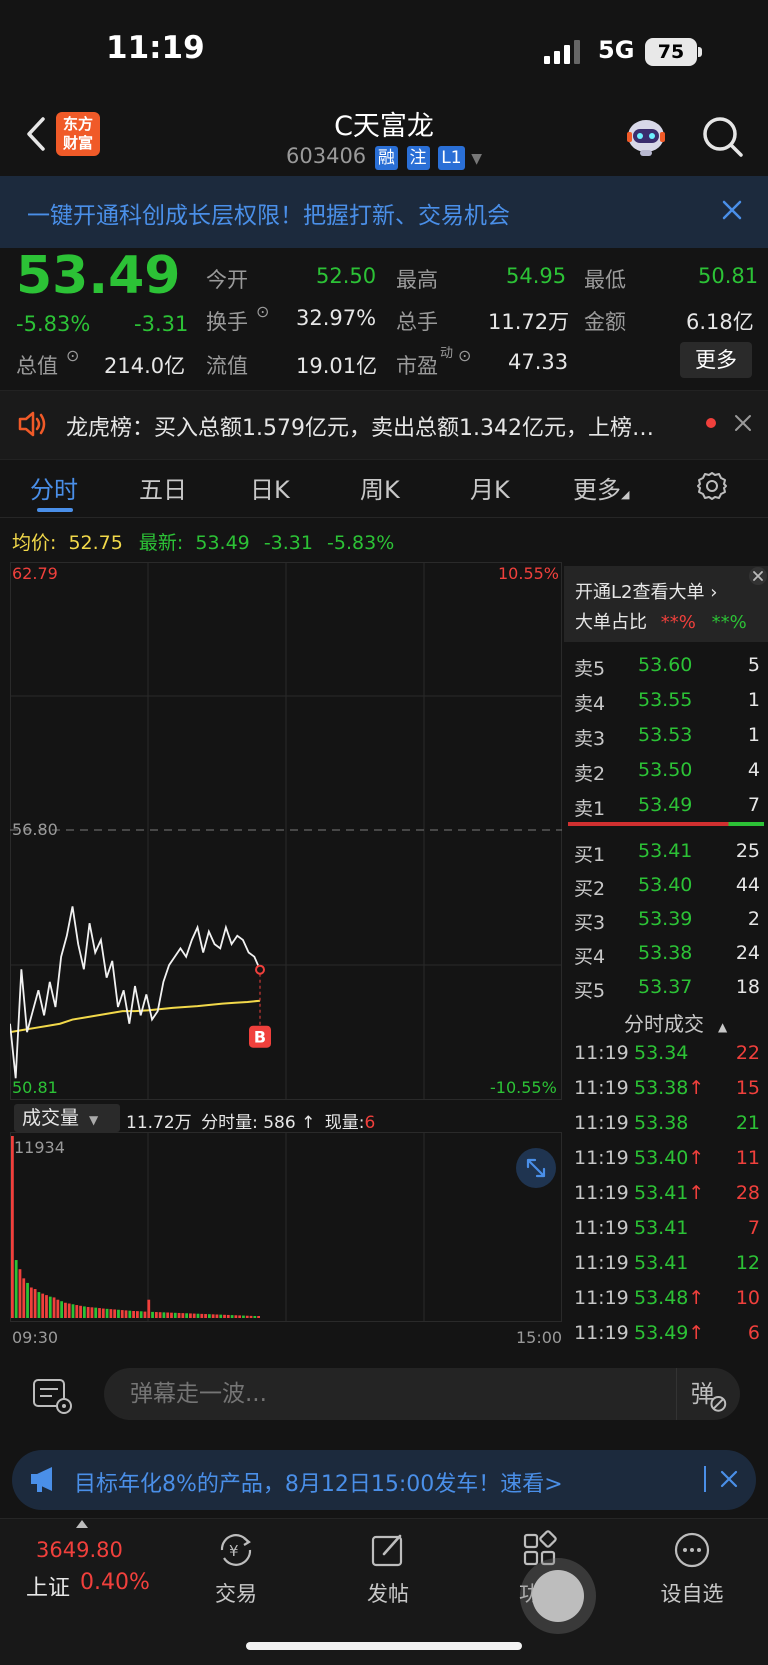 This screenshot has height=1665, width=768. I want to click on trade-price: 53.41, so click(661, 1263).